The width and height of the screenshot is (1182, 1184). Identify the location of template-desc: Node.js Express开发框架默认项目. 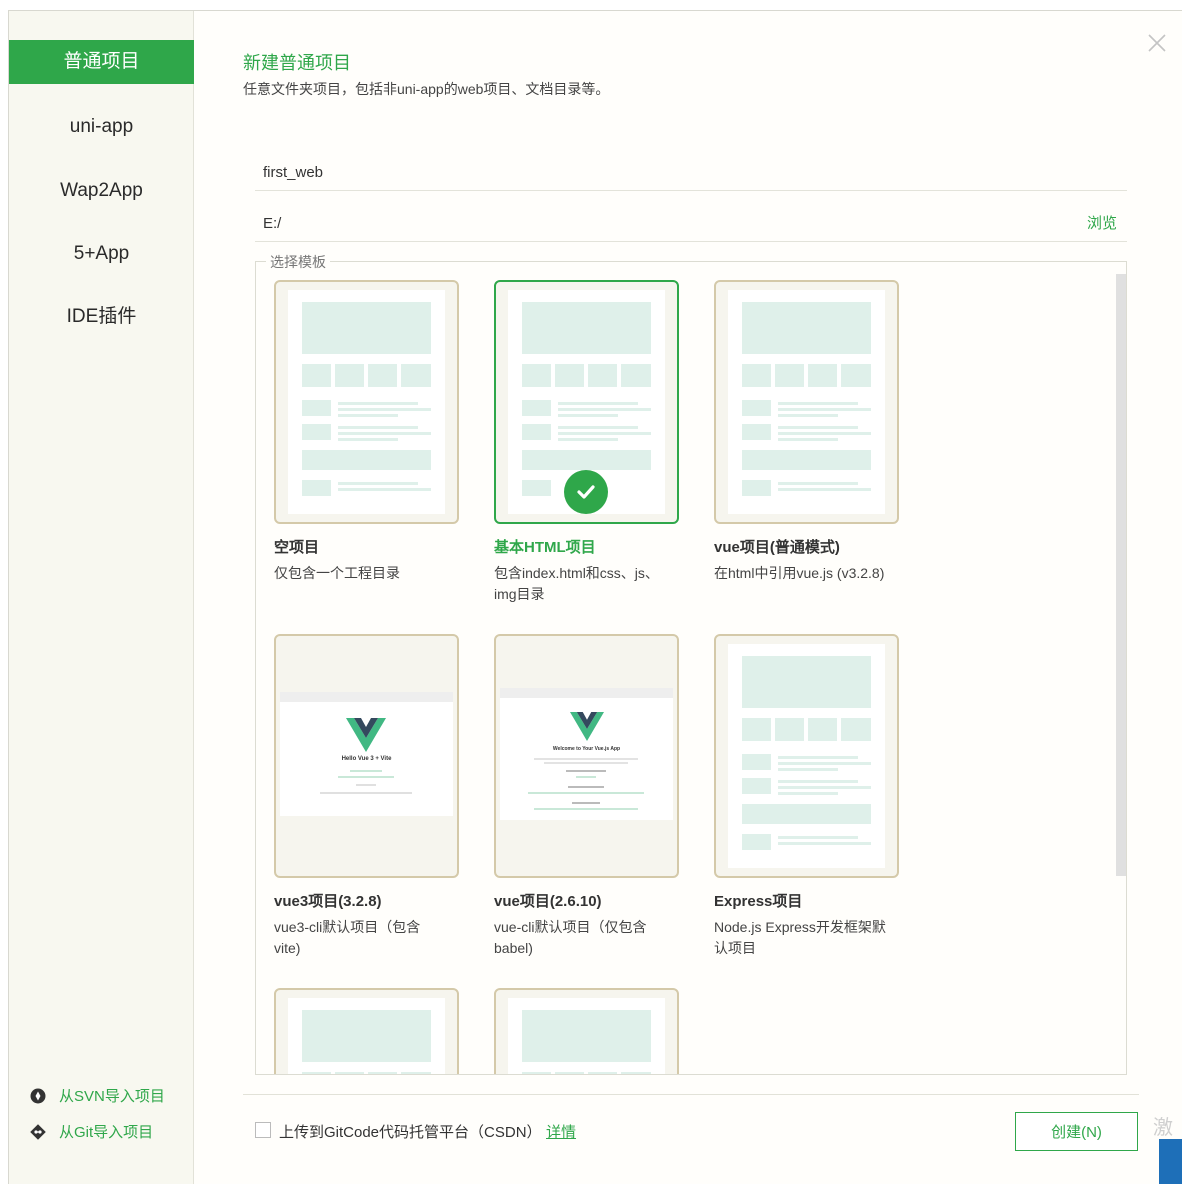
(800, 937).